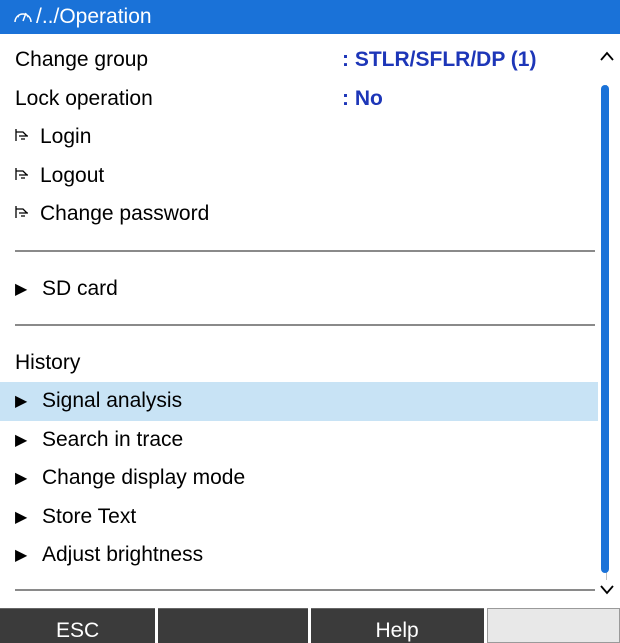  What do you see at coordinates (310, 17) in the screenshot?
I see `title-bar: /../Operation` at bounding box center [310, 17].